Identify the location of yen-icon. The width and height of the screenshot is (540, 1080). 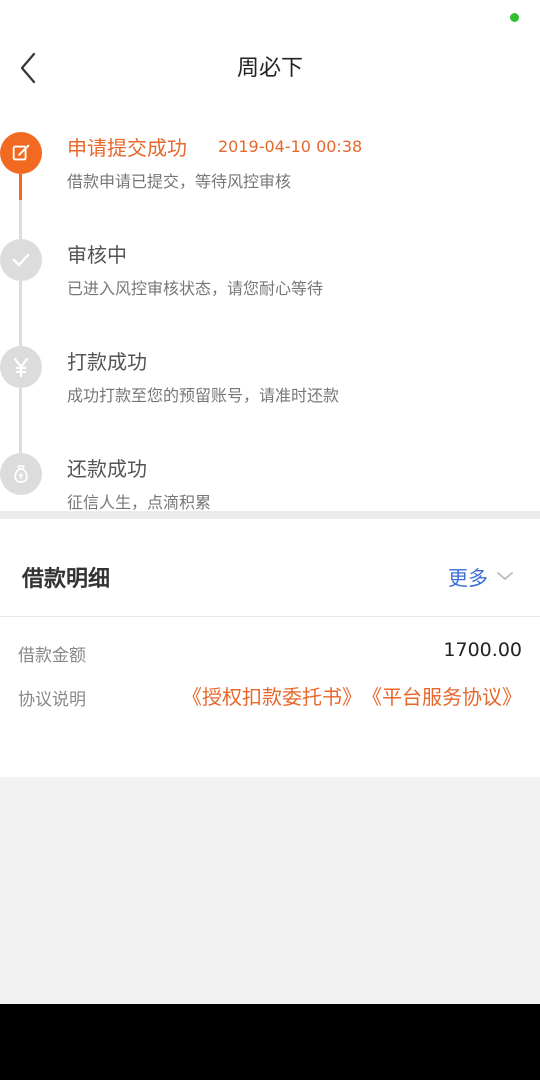
(21, 367).